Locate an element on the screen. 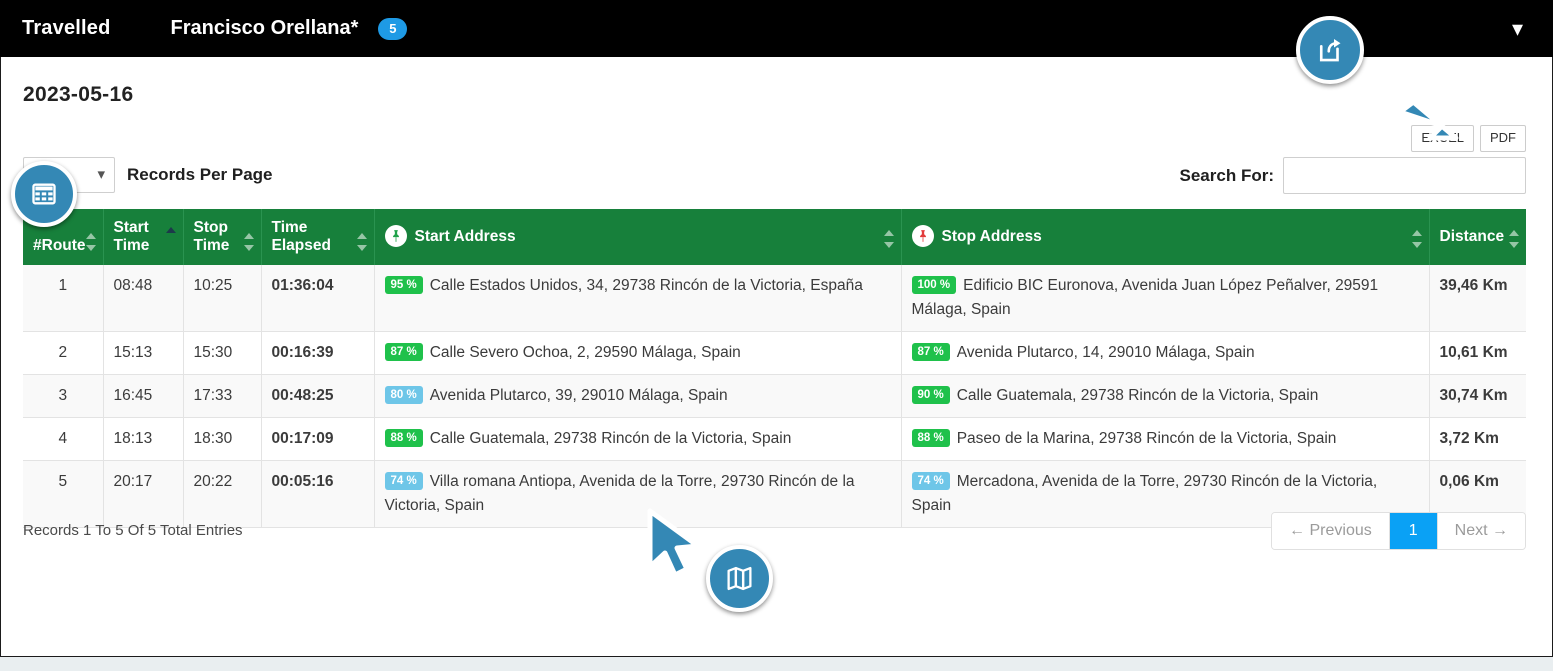 This screenshot has height=671, width=1553. column-label: Distance is located at coordinates (1472, 236).